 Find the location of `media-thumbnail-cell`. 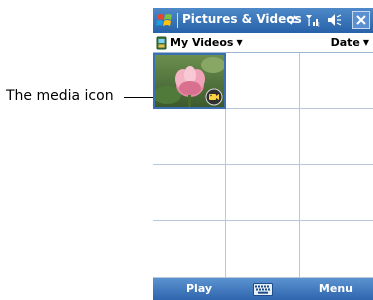

media-thumbnail-cell is located at coordinates (189, 81).